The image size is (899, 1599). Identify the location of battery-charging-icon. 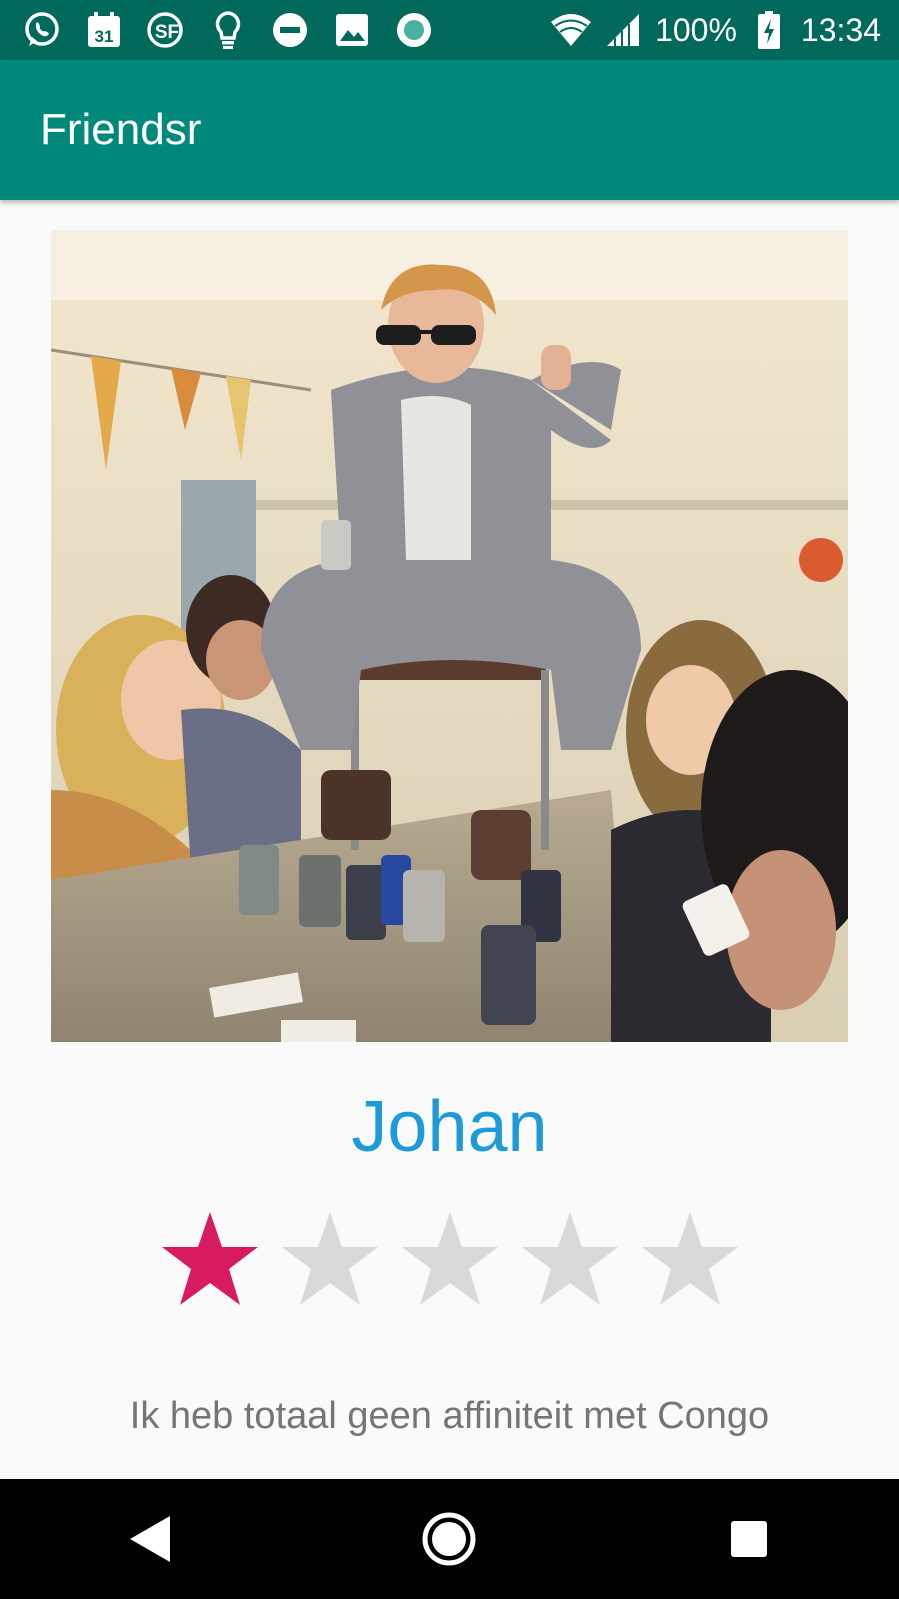
(769, 30).